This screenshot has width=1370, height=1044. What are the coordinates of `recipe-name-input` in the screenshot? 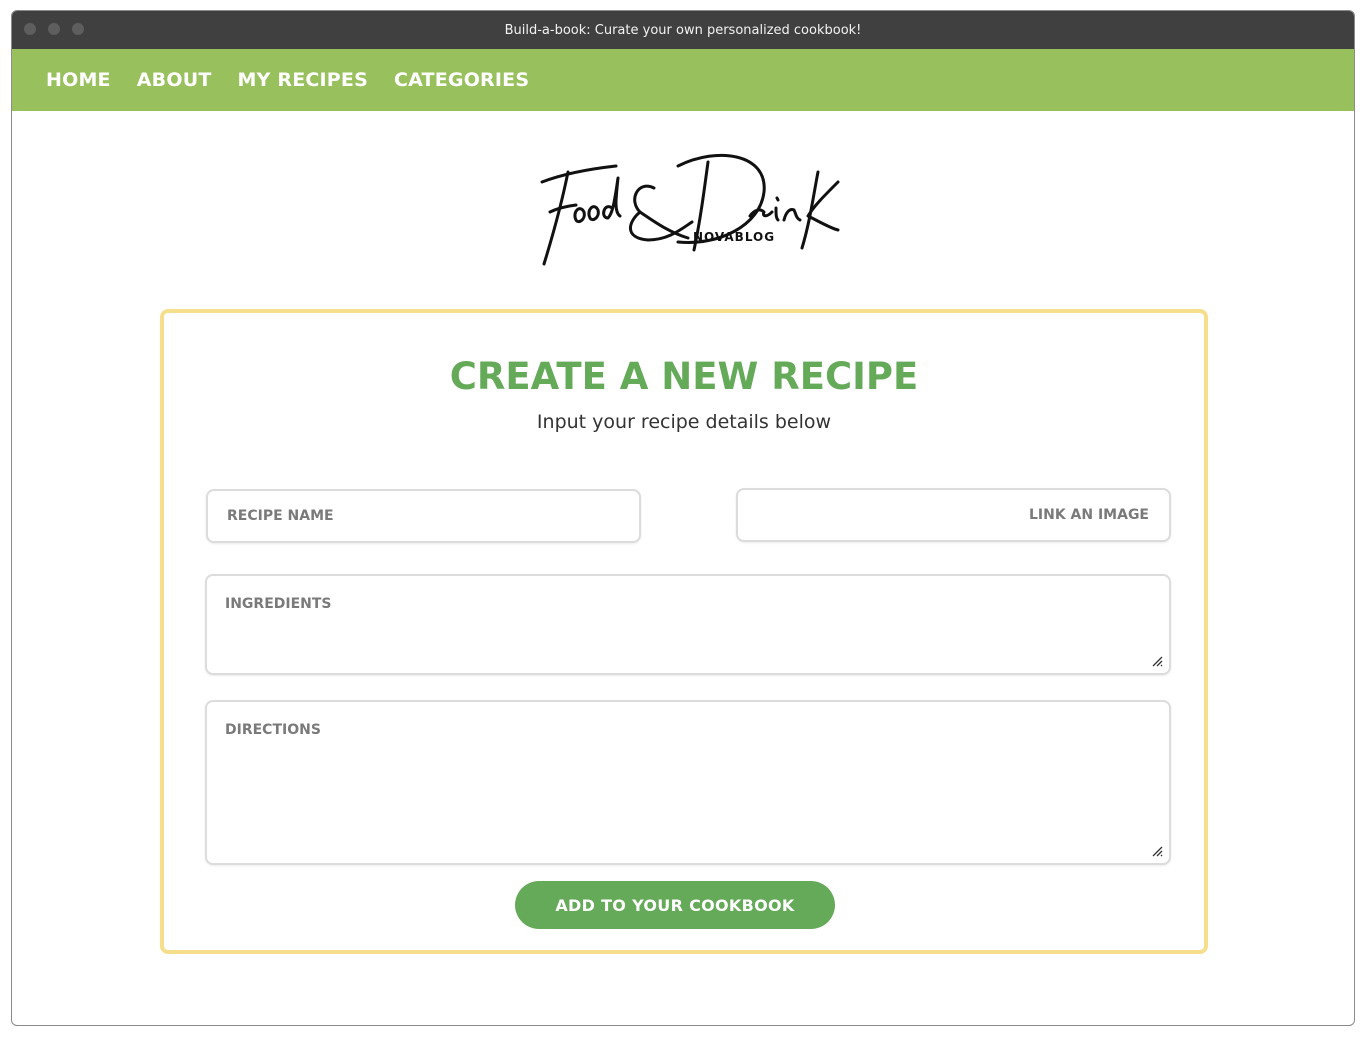 It's located at (423, 516).